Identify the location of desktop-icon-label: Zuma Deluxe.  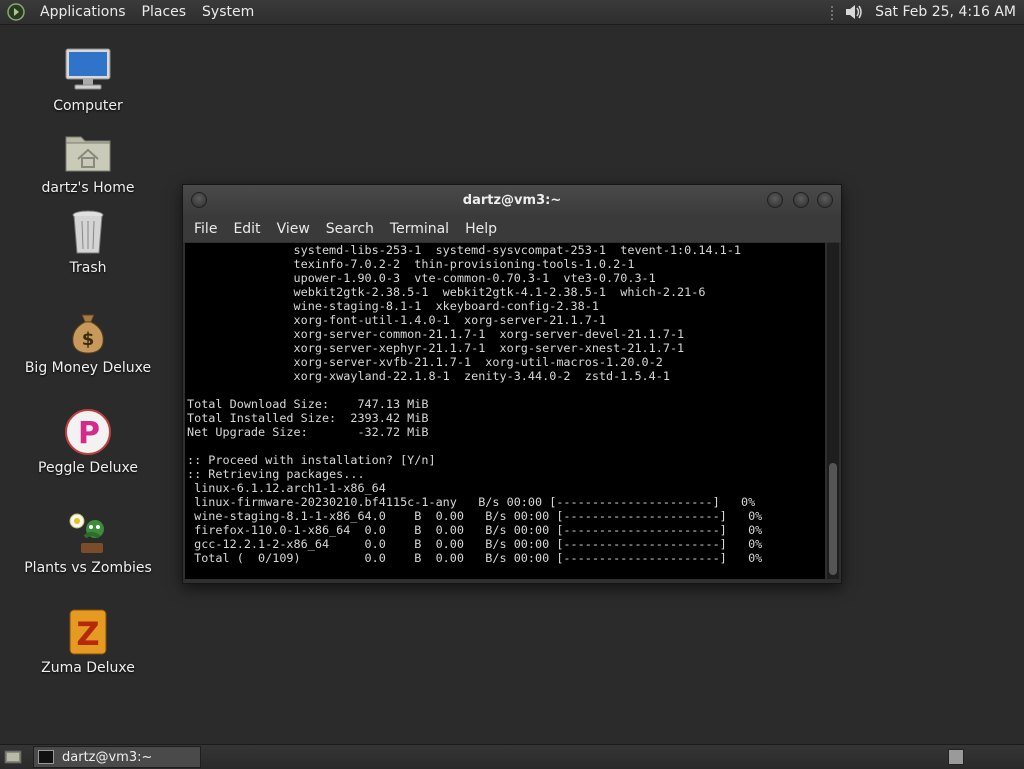
(88, 668).